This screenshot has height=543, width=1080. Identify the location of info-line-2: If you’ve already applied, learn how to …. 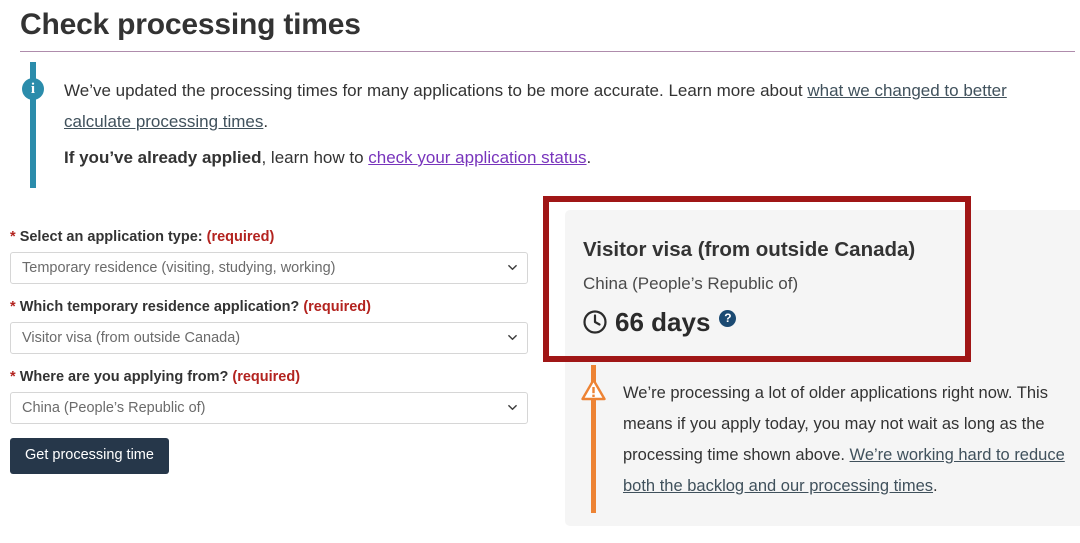
(543, 157).